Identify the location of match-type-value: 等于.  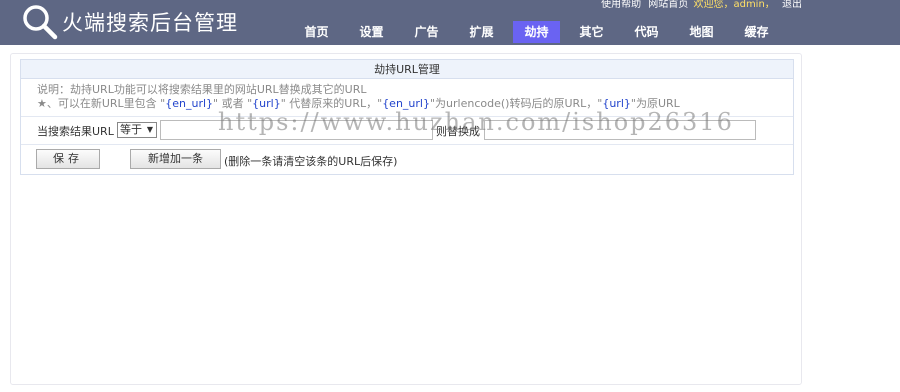
(131, 129).